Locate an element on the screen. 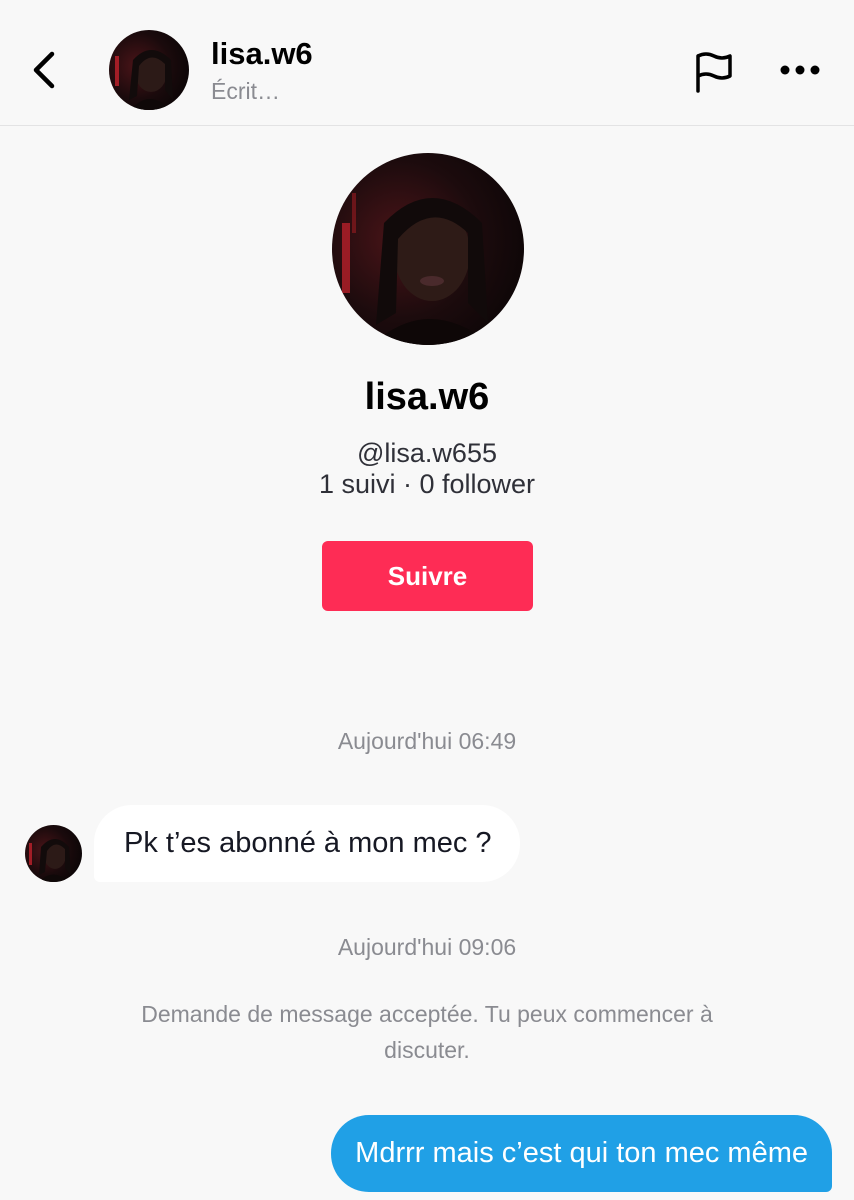  header-avatar is located at coordinates (149, 70).